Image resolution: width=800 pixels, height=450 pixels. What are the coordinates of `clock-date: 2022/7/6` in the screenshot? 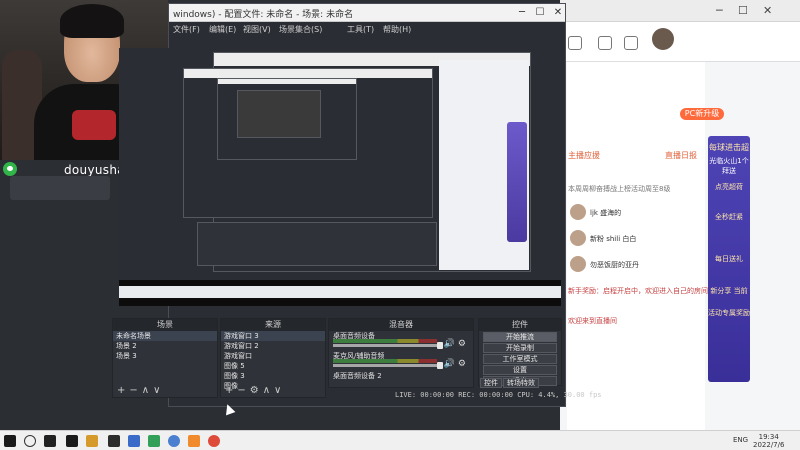 It's located at (769, 445).